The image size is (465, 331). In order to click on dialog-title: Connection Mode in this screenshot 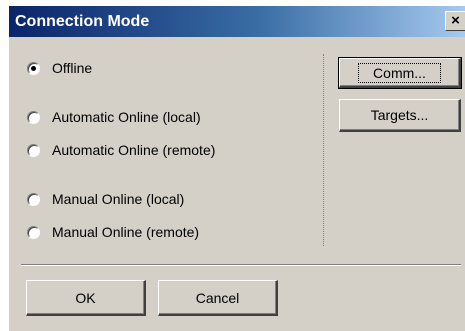, I will do `click(82, 21)`.